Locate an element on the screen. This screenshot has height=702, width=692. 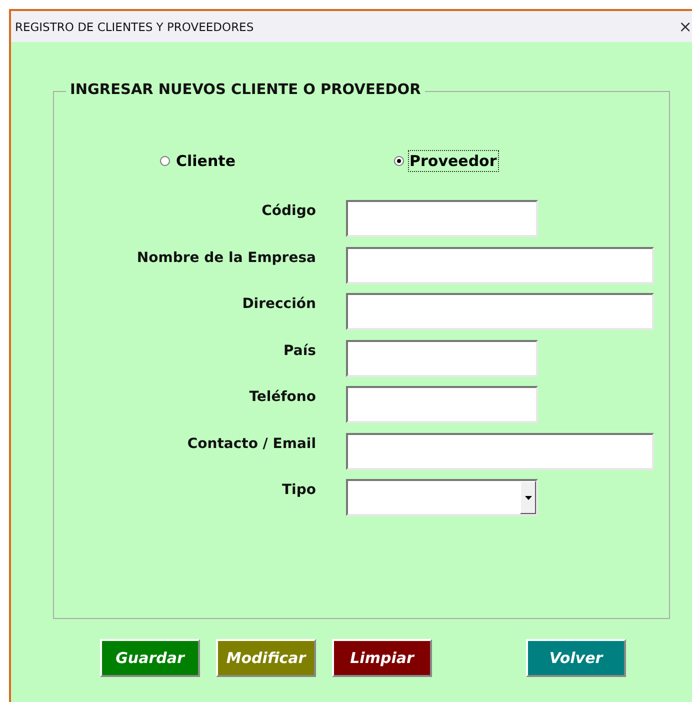
action-button: Volver is located at coordinates (576, 658).